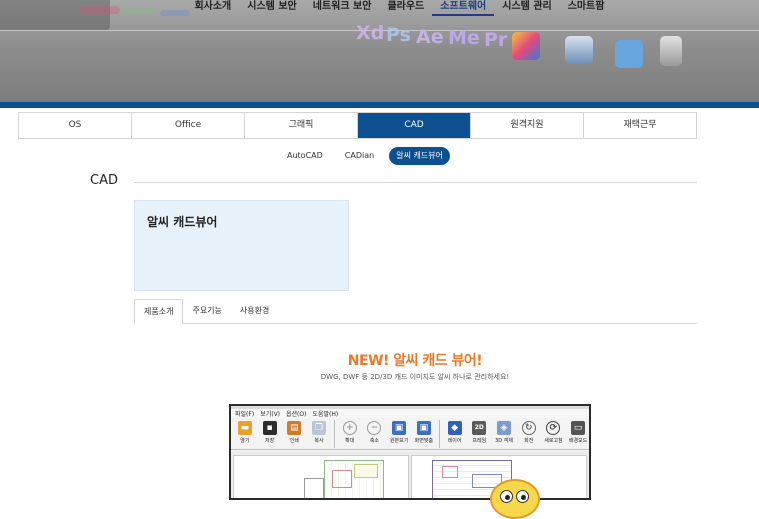 Image resolution: width=759 pixels, height=519 pixels. I want to click on zoom-out-icon: −, so click(374, 428).